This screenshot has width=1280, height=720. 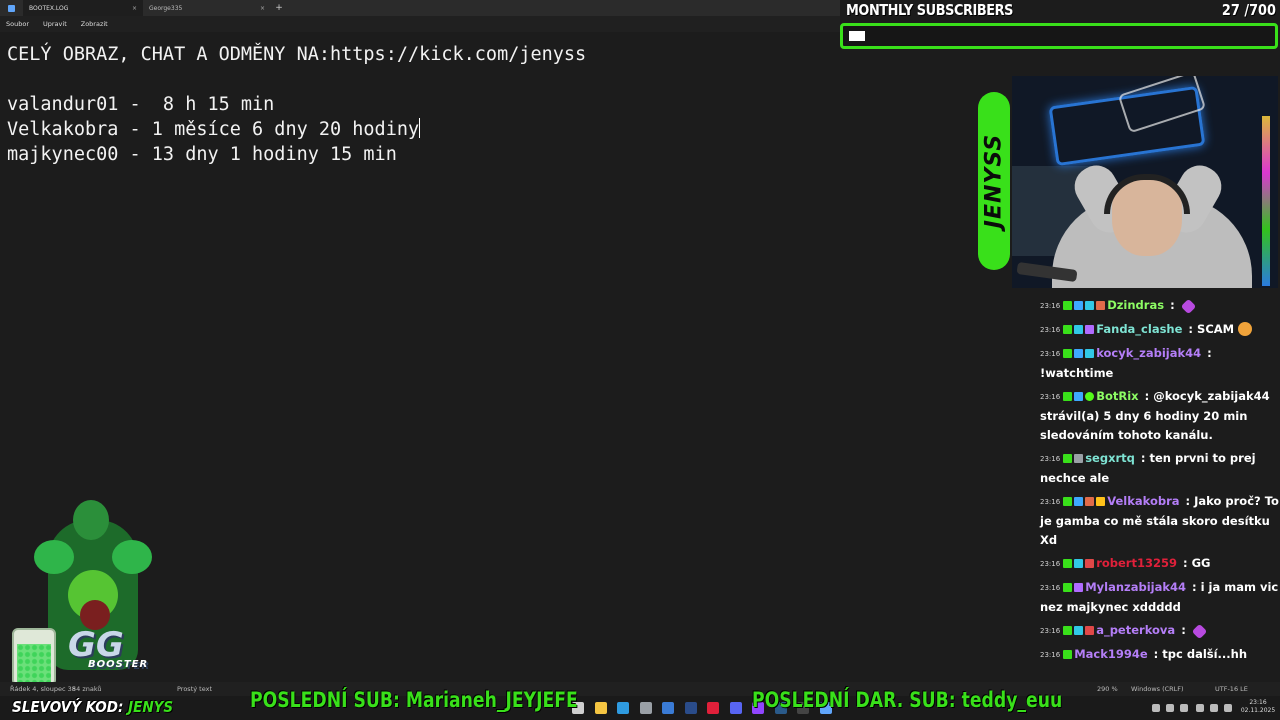 What do you see at coordinates (1216, 329) in the screenshot?
I see `chat-text: SCAM` at bounding box center [1216, 329].